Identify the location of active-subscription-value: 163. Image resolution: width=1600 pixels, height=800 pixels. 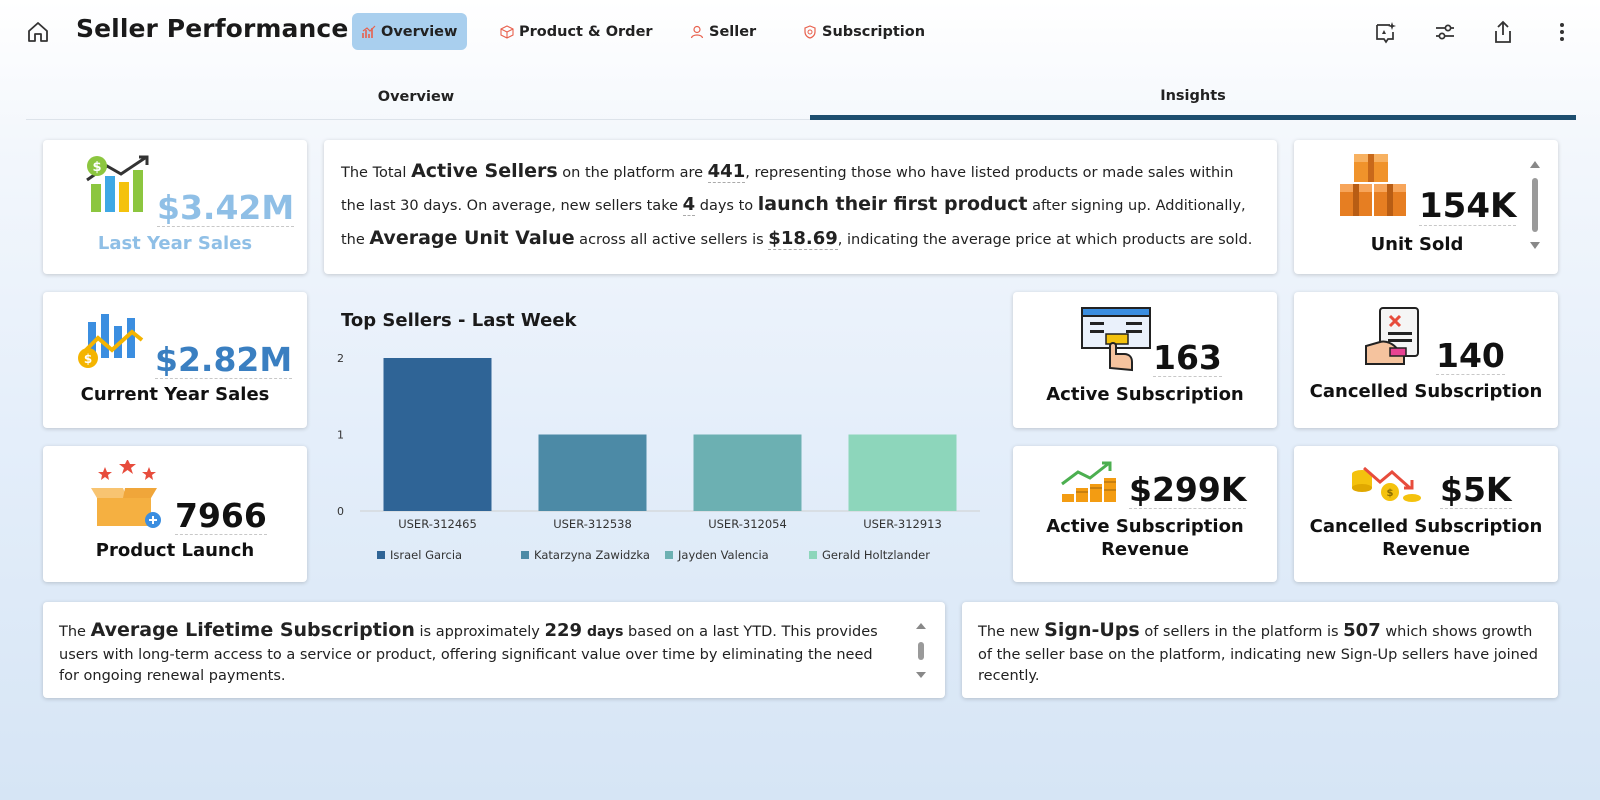
(1187, 358).